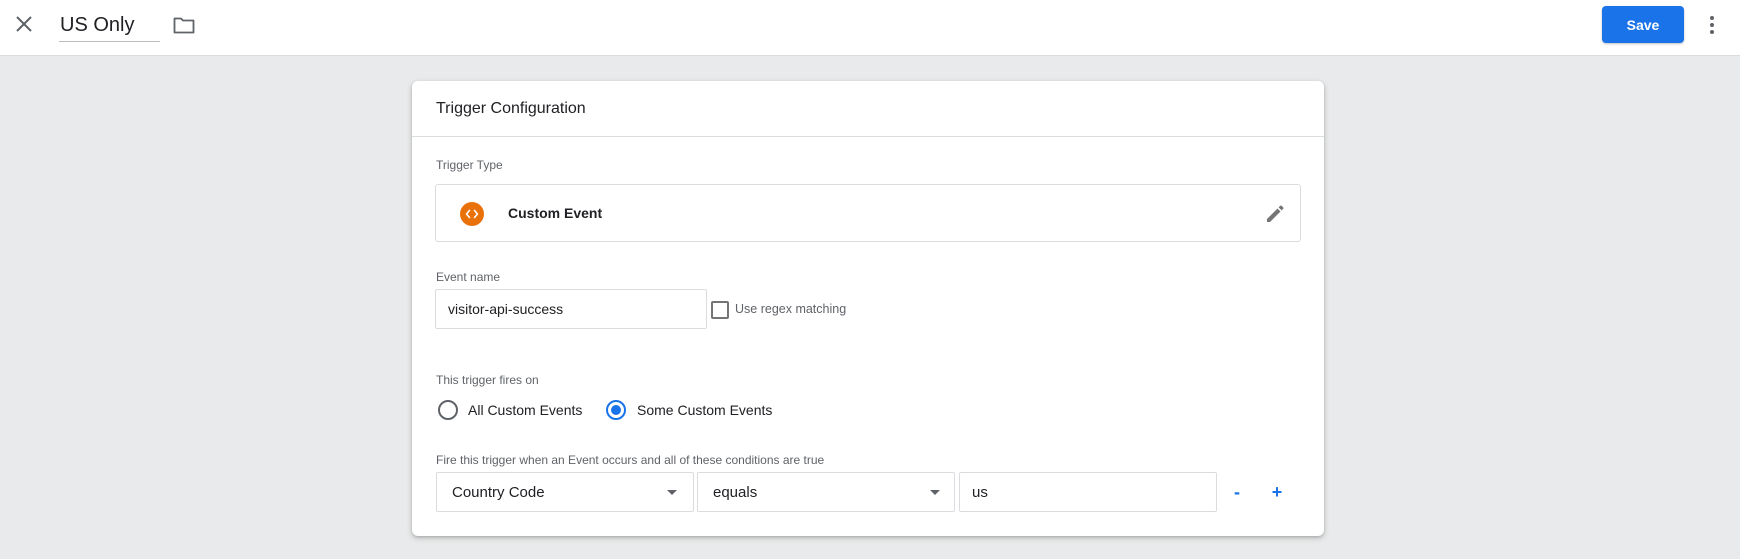  Describe the element at coordinates (565, 492) in the screenshot. I see `condition-variable-select: Country Code` at that location.